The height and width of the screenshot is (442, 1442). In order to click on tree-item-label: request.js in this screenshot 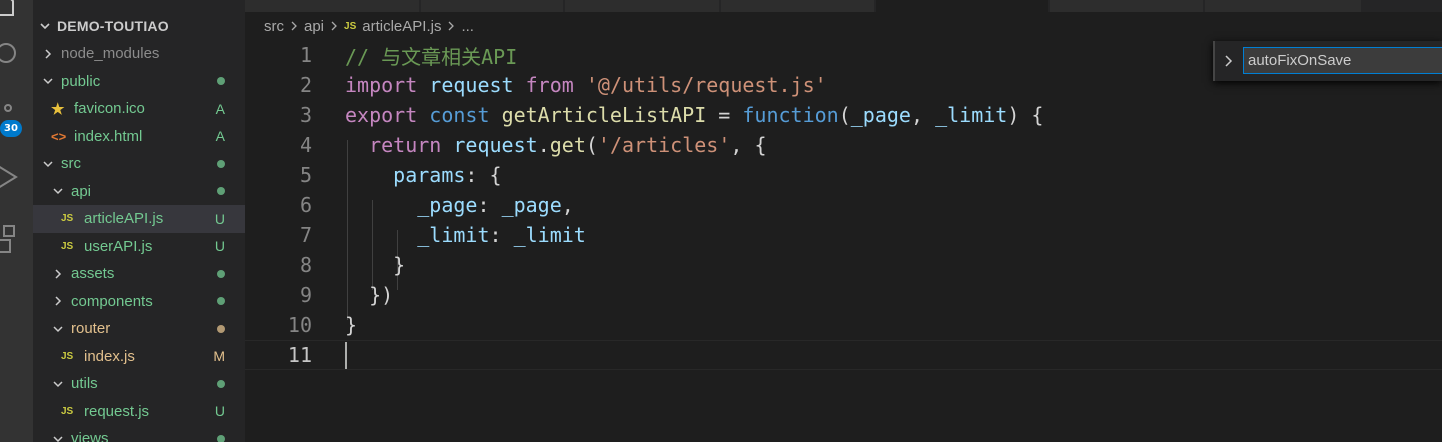, I will do `click(117, 411)`.